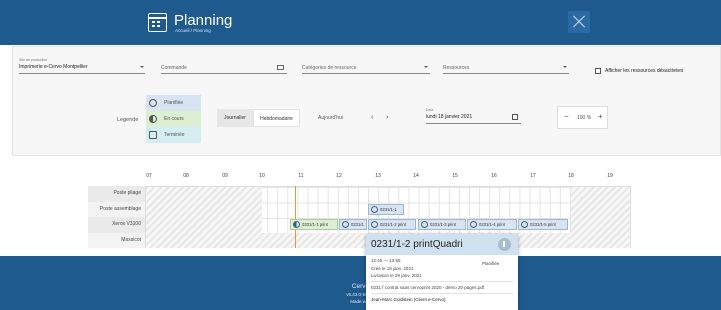 The width and height of the screenshot is (721, 310). I want to click on prev-day-button: ‹, so click(372, 117).